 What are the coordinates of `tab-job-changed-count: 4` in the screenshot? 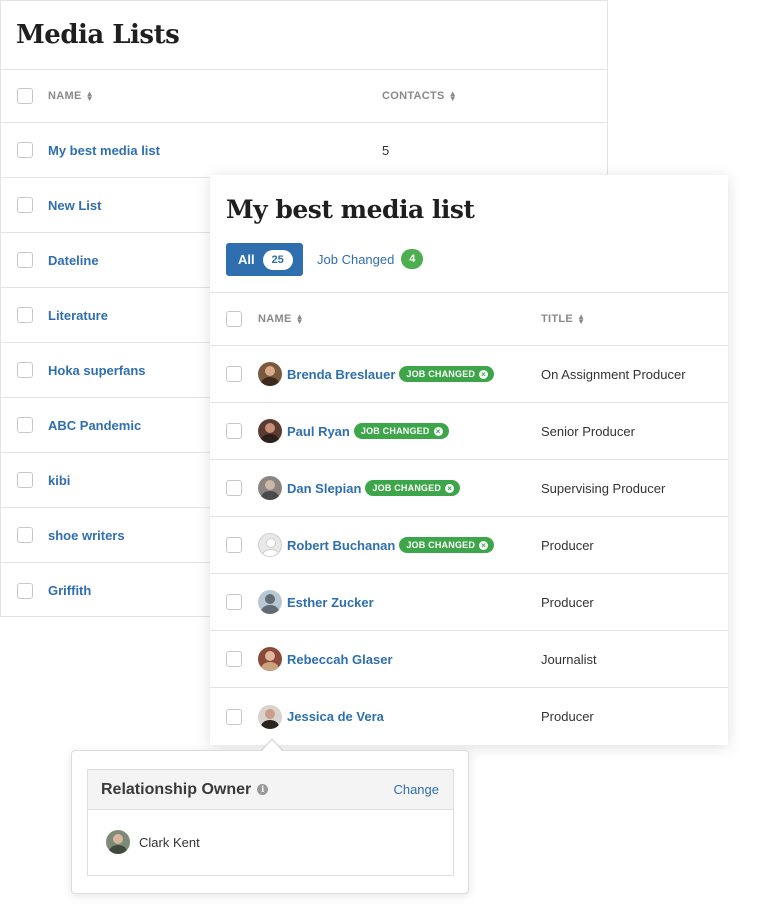 It's located at (412, 259).